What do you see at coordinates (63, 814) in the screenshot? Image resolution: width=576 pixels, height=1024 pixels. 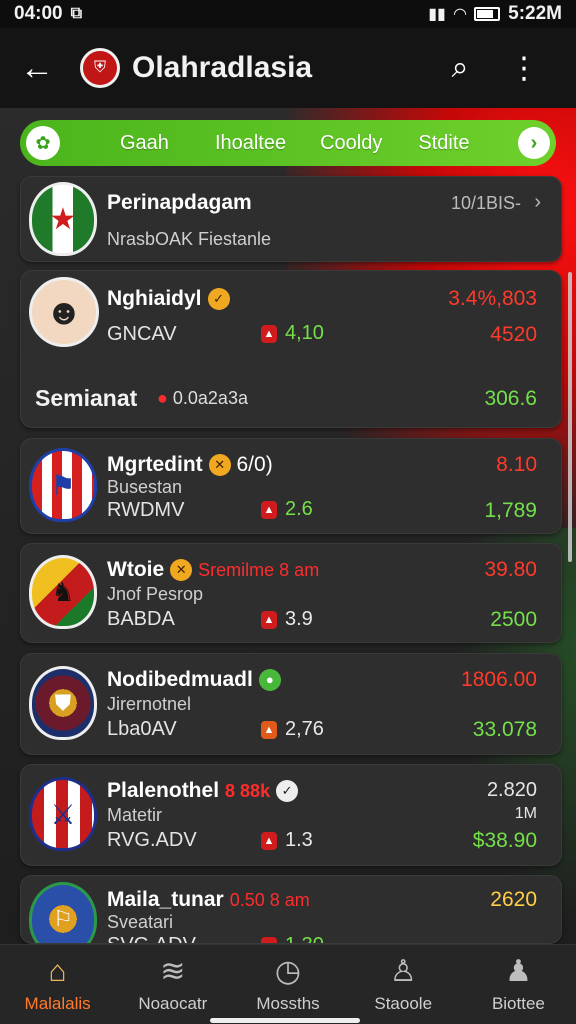 I see `team-crest-icon: ⚔` at bounding box center [63, 814].